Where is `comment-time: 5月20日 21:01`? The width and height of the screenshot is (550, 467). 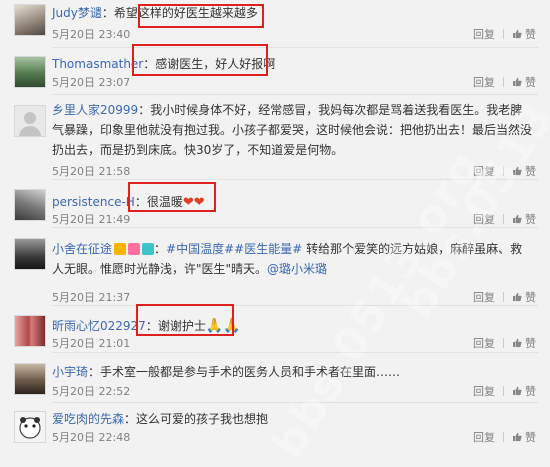
comment-time: 5月20日 21:01 is located at coordinates (91, 343).